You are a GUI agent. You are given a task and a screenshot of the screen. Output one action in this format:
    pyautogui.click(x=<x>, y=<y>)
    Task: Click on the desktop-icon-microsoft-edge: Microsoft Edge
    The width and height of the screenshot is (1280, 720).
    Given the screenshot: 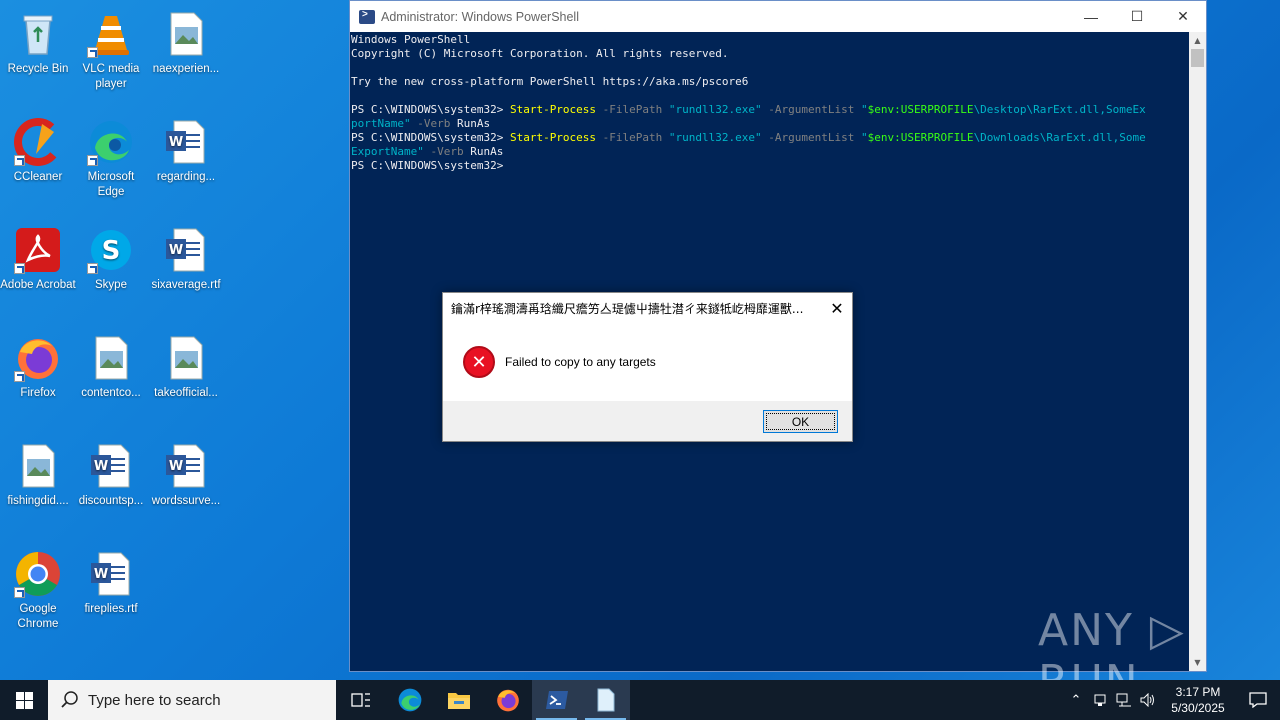 What is the action you would take?
    pyautogui.click(x=111, y=162)
    